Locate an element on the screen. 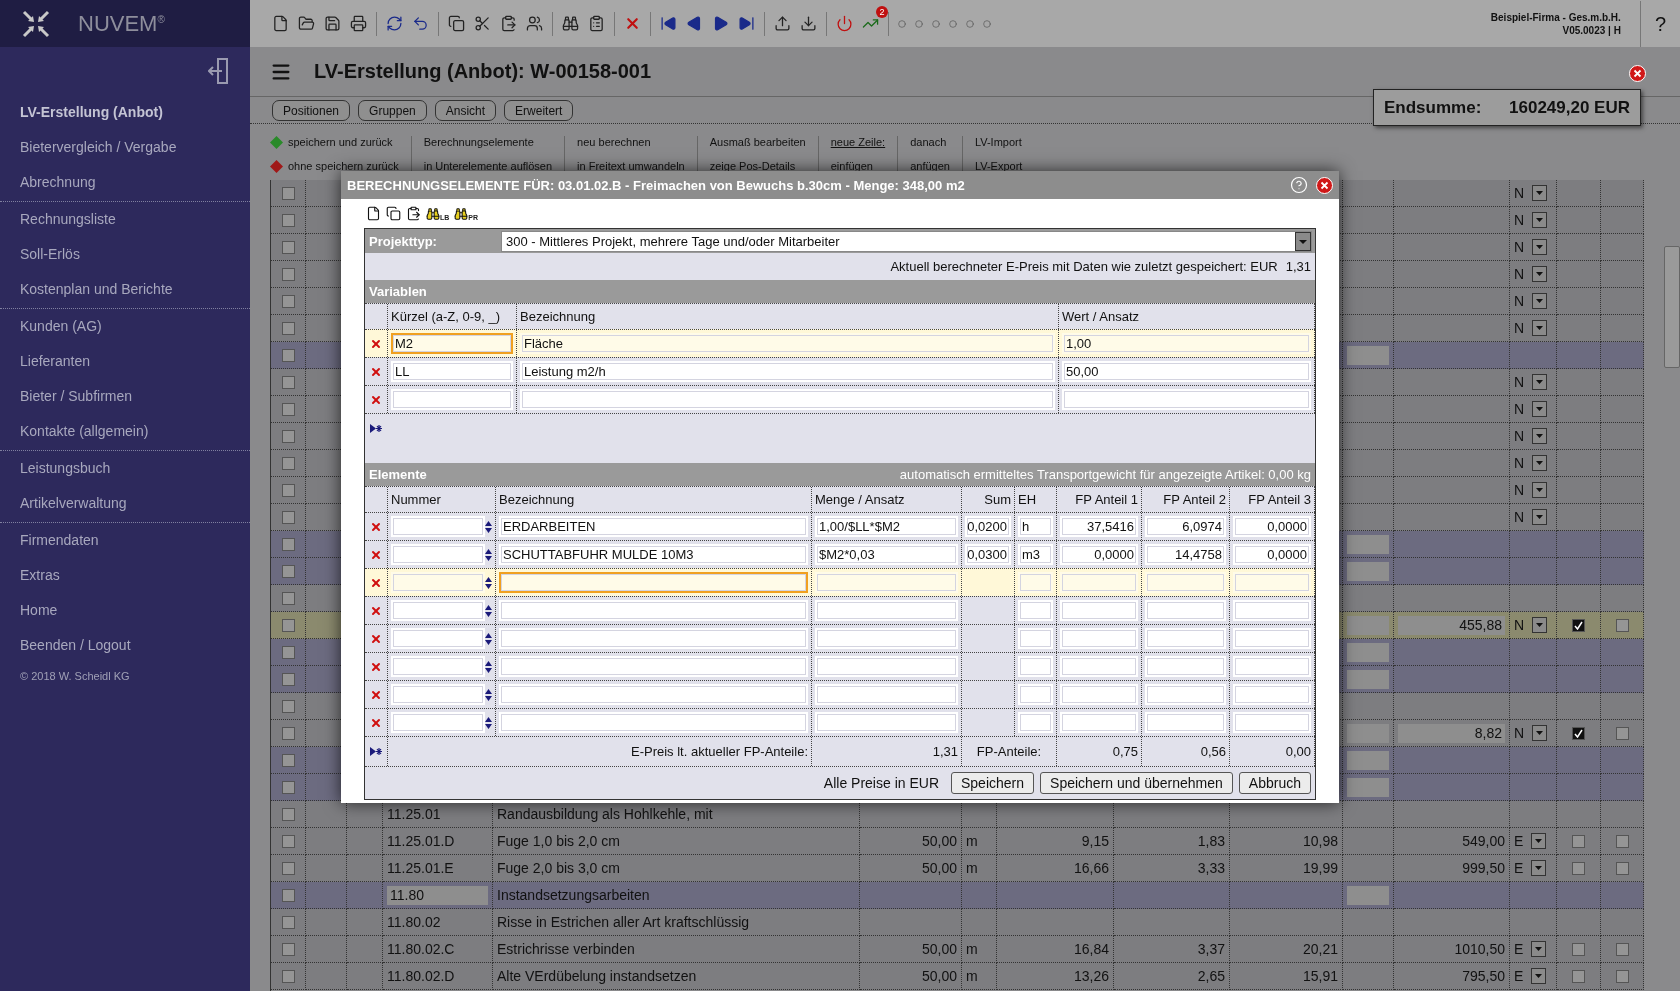 Image resolution: width=1680 pixels, height=991 pixels. table-row: 11.80.02 Risse in Estrichen aller Art kraftschlüssig is located at coordinates (957, 922).